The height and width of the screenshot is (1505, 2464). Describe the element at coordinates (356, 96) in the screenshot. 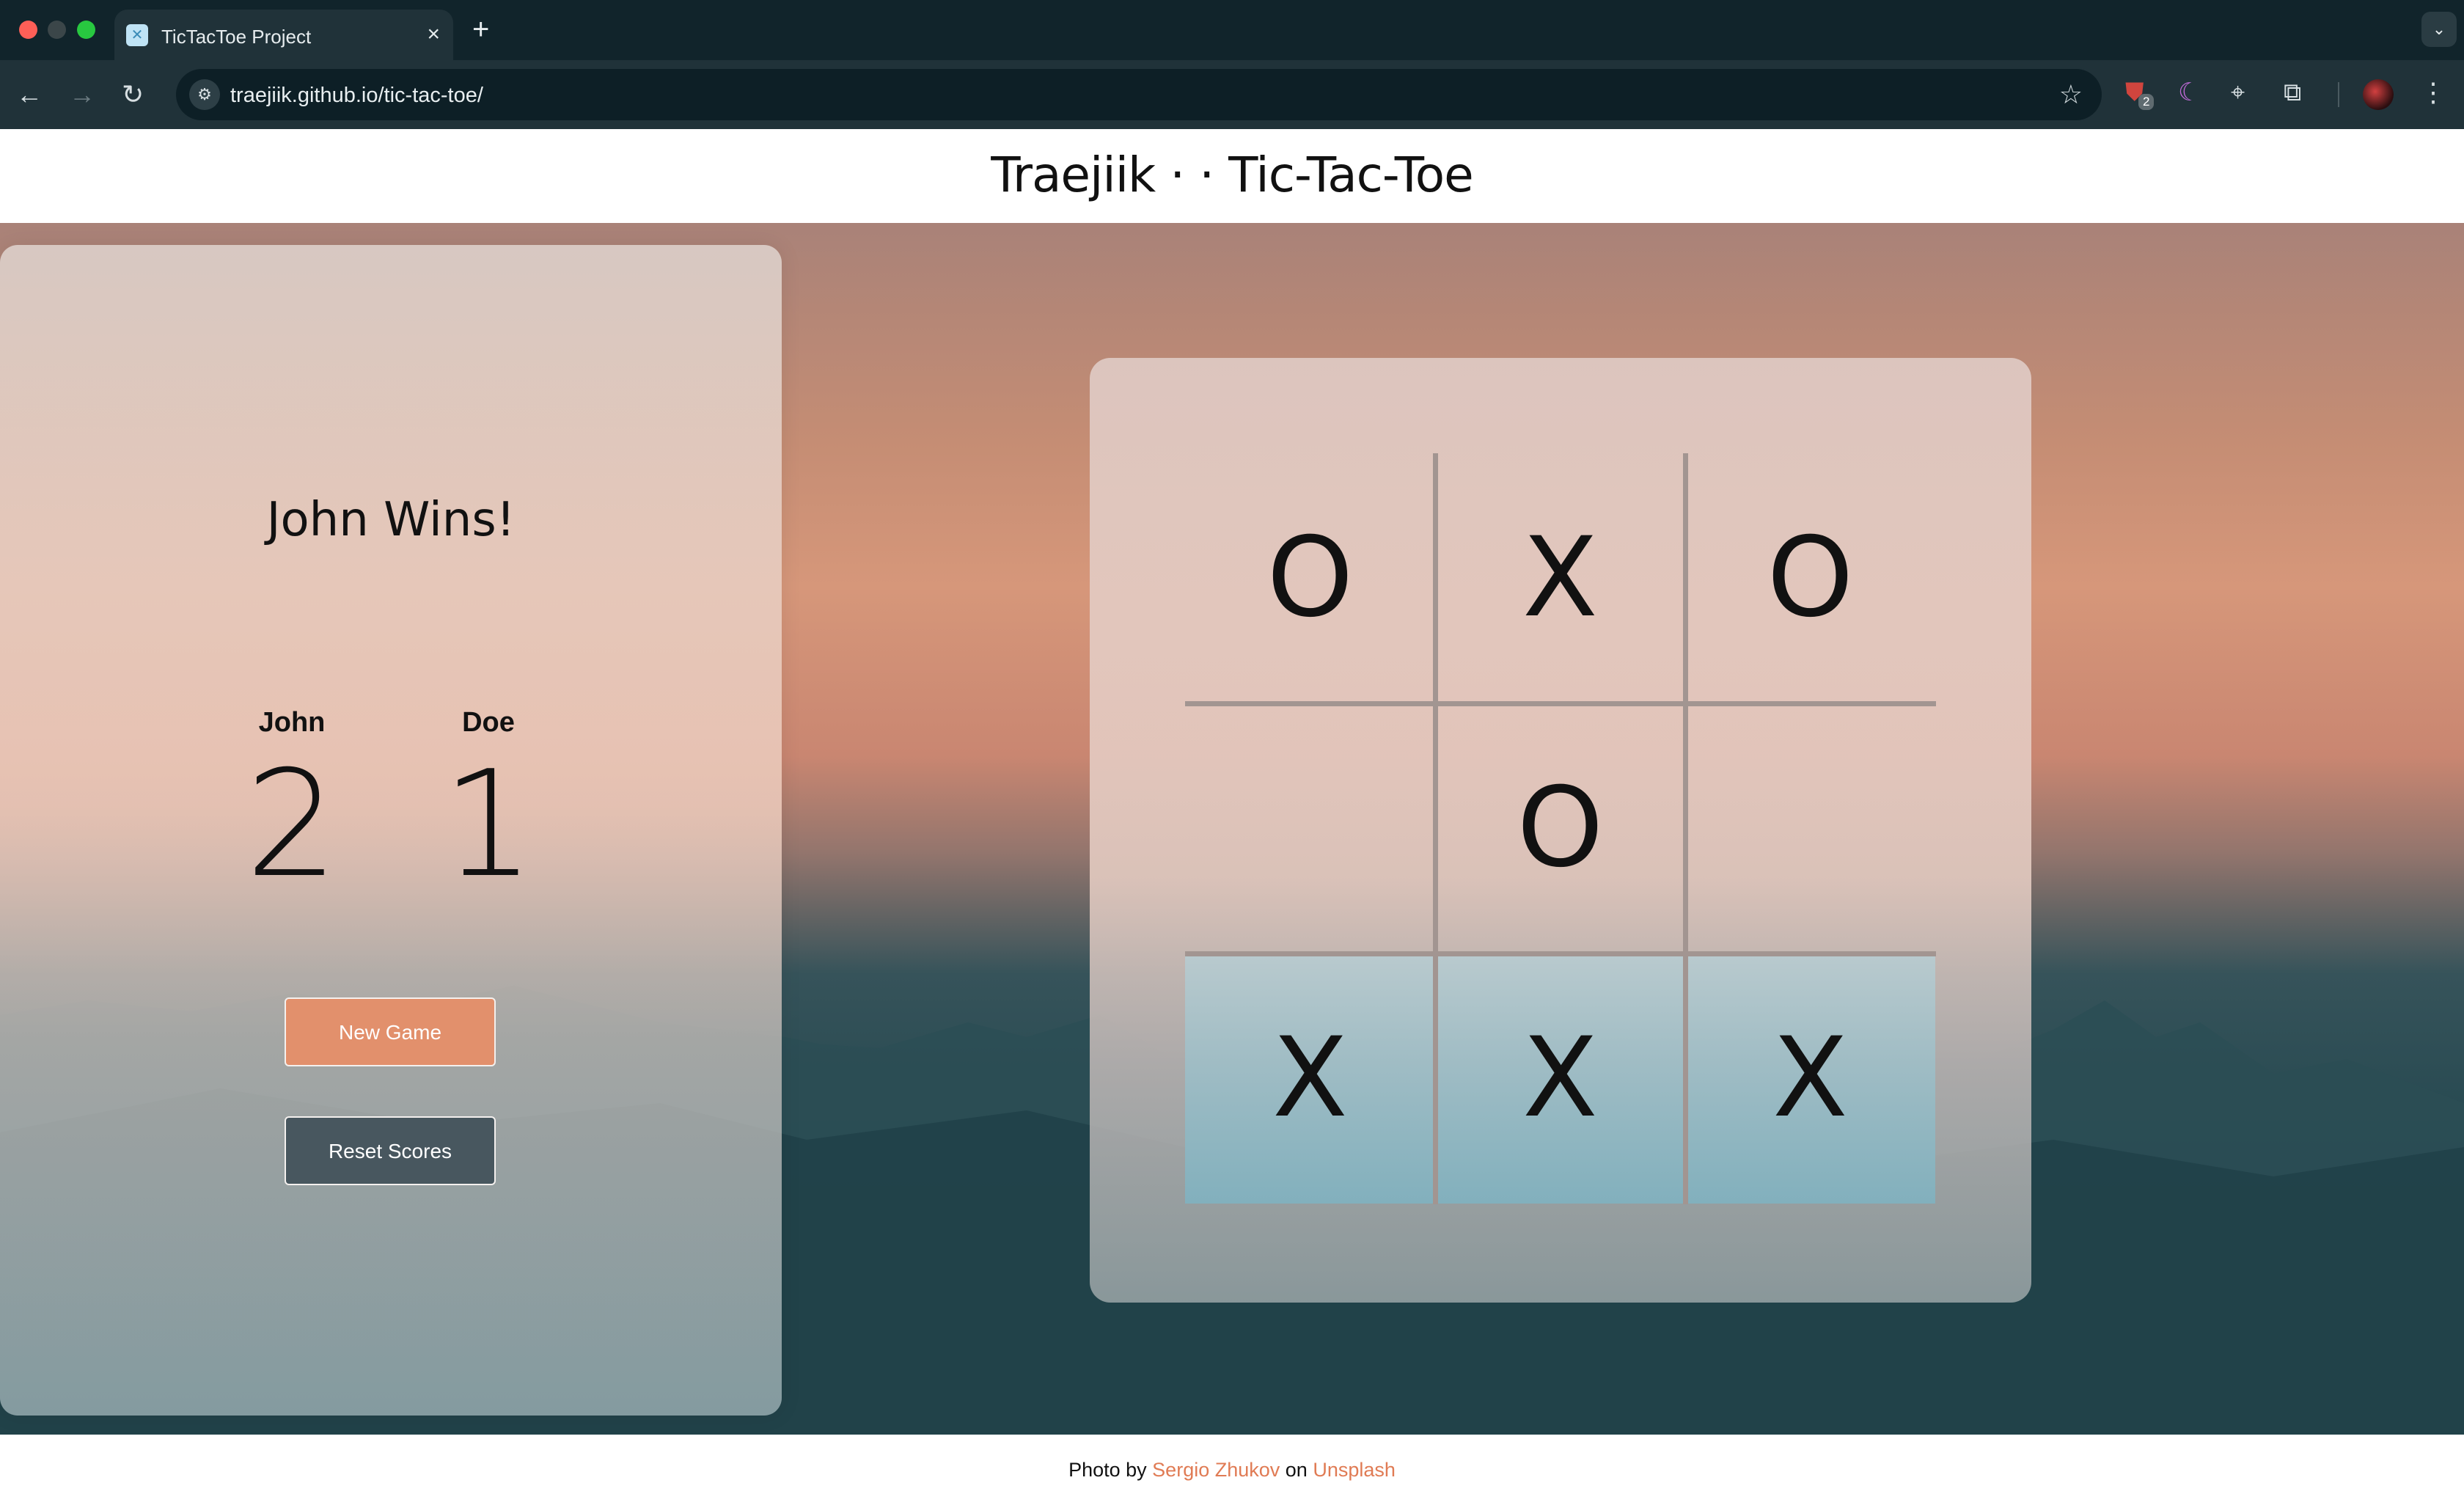

I see `url-text: traejiik.github.io/tic-tac-toe/` at that location.